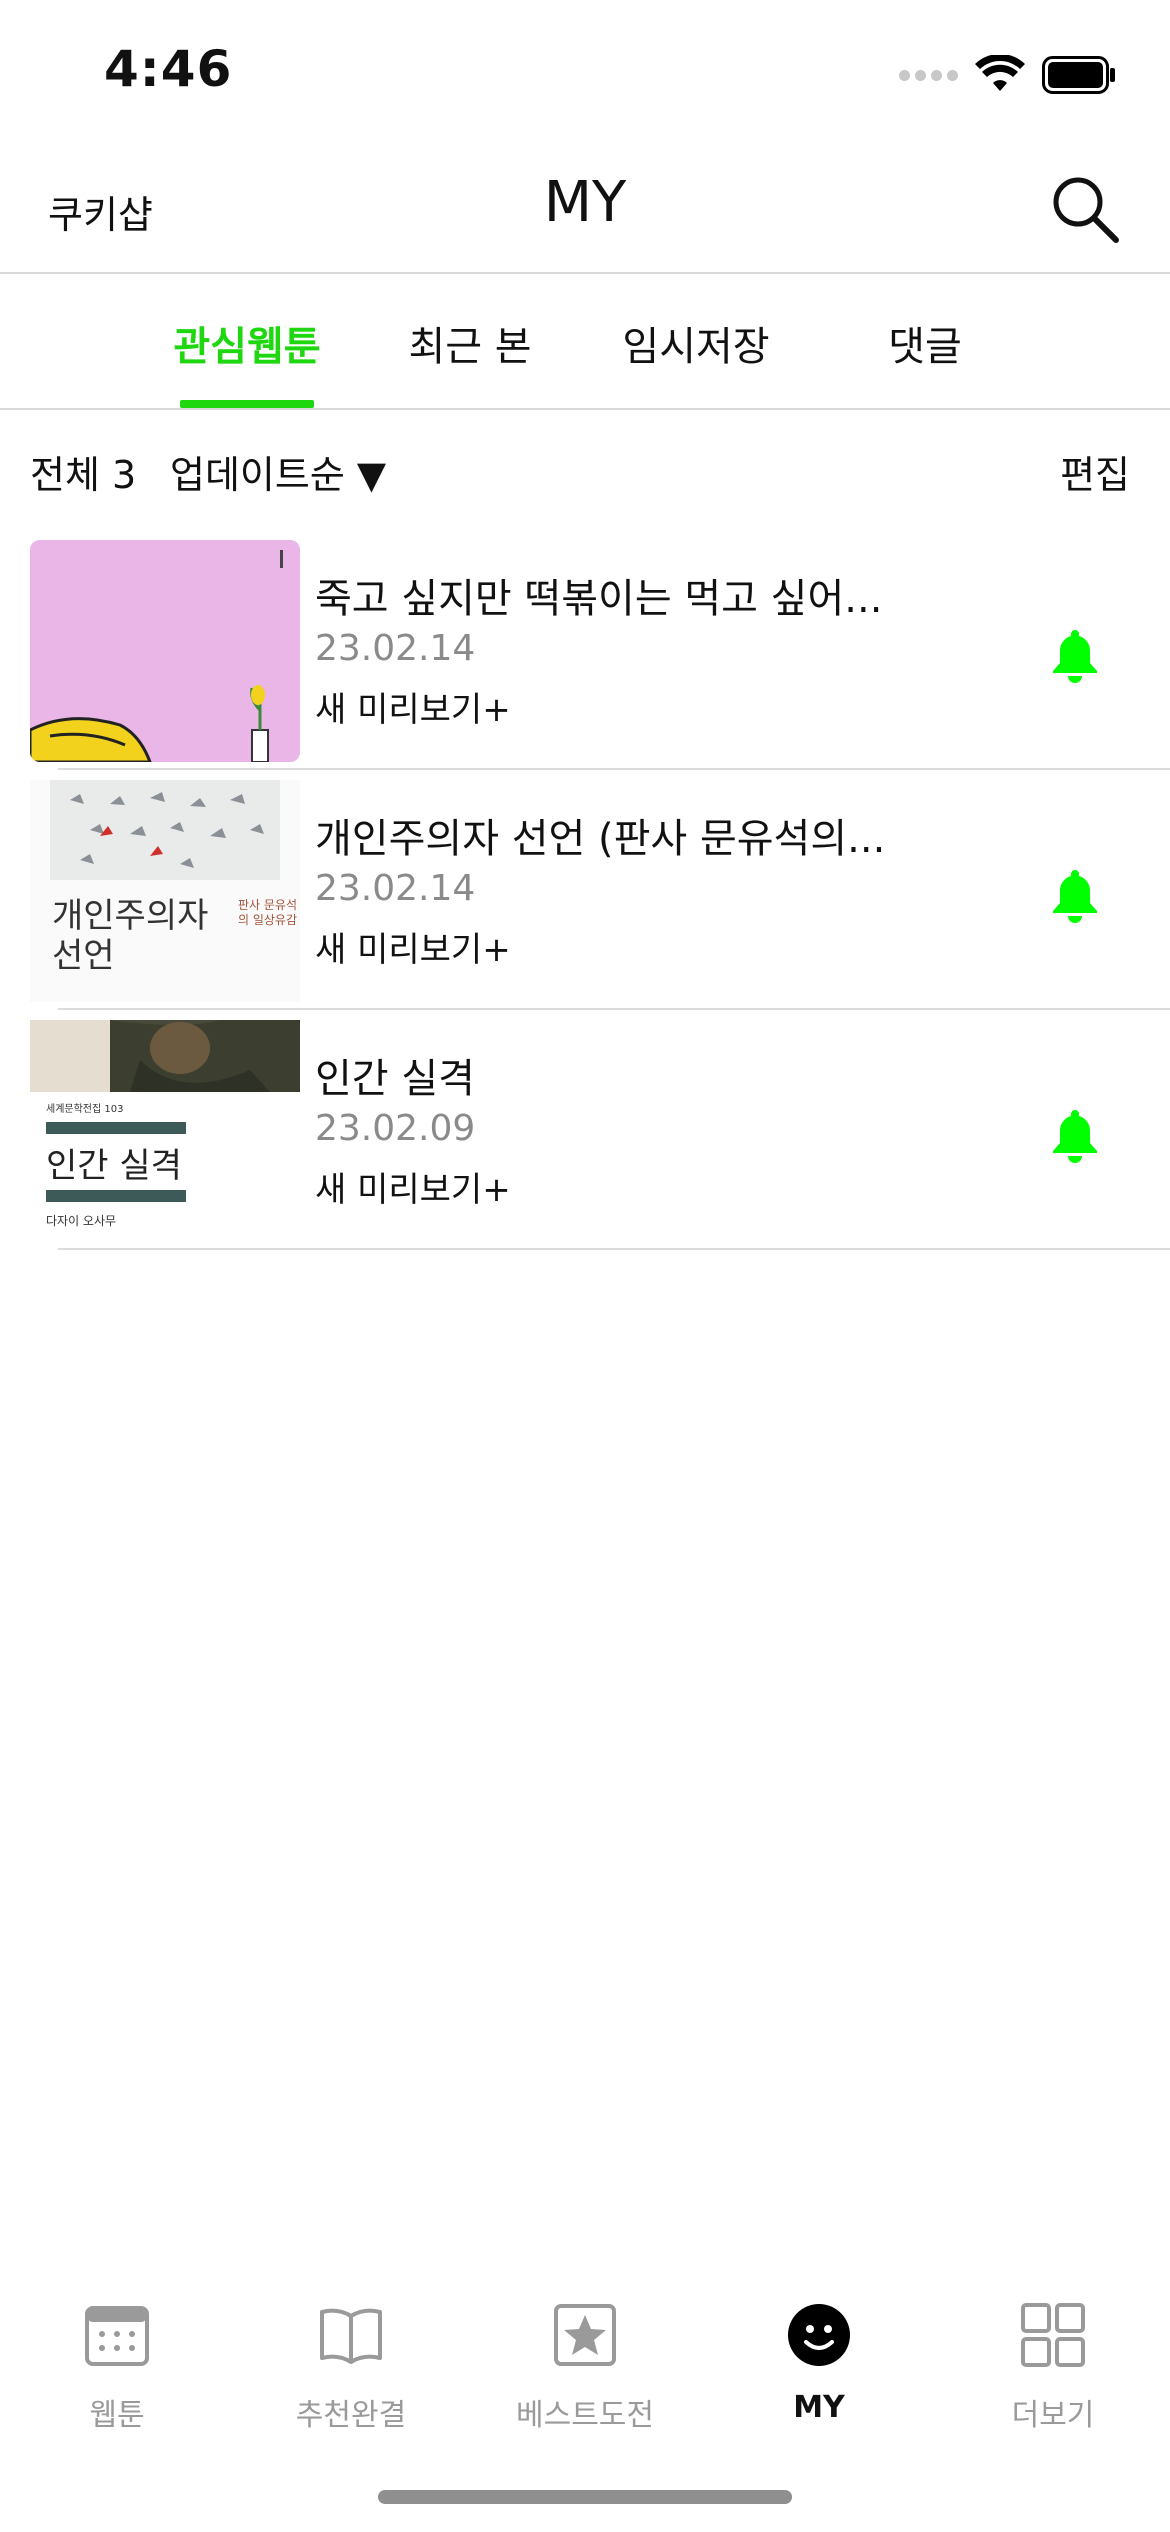  What do you see at coordinates (585, 70) in the screenshot?
I see `status-bar: 4:46` at bounding box center [585, 70].